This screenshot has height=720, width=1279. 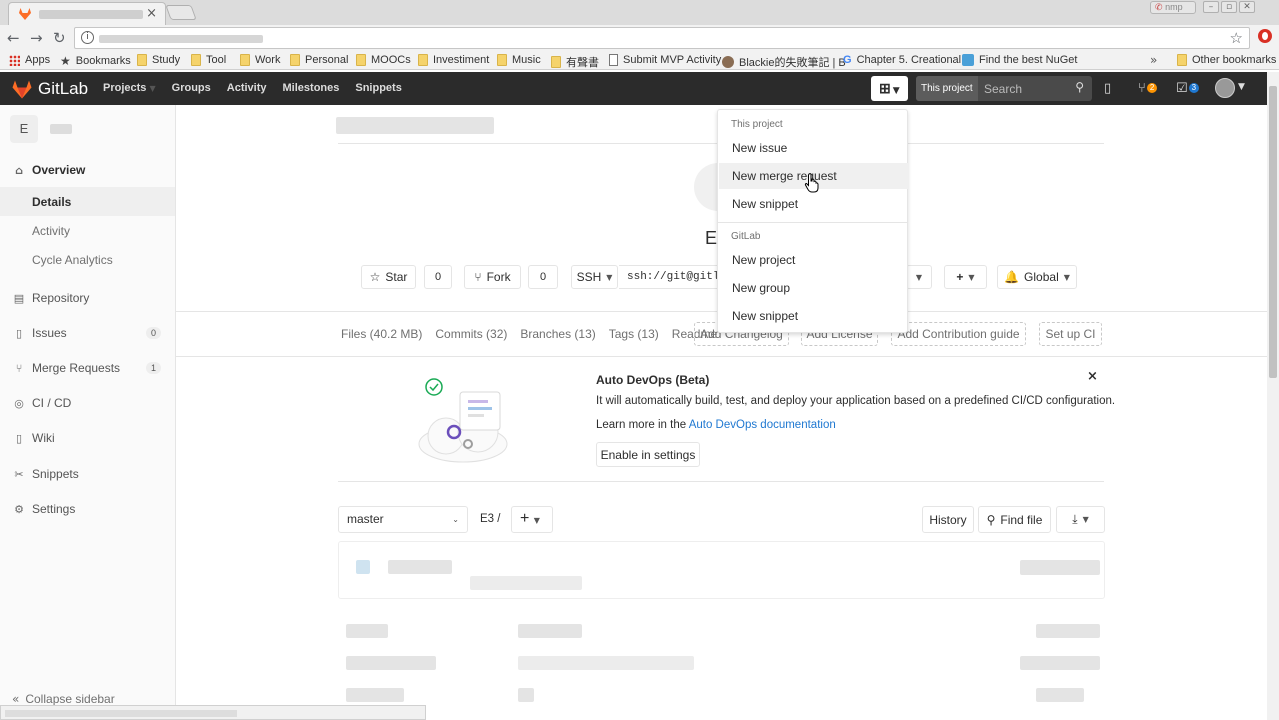 What do you see at coordinates (191, 88) in the screenshot?
I see `nav-groups: Groups` at bounding box center [191, 88].